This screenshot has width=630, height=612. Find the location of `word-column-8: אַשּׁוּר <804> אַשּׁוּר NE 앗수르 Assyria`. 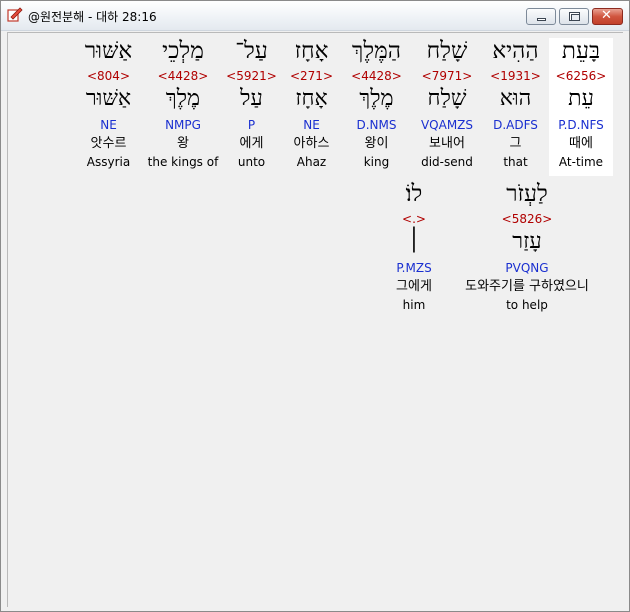

word-column-8: אַשּׁוּר <804> אַשּׁוּר NE 앗수르 Assyria is located at coordinates (108, 105).